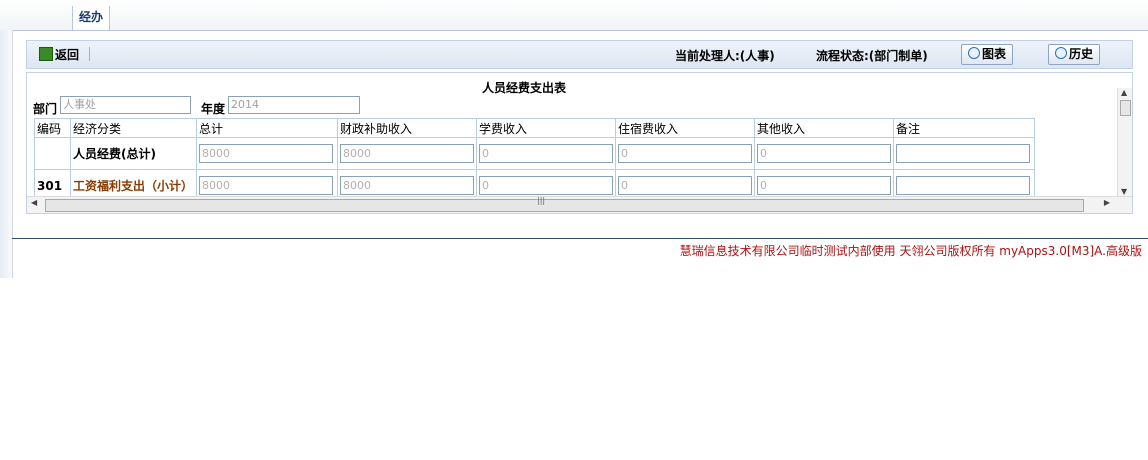  I want to click on table-header-row: 编码 经济分类 总计 财政补助收入 学费收入 住宿费收入 其他收入 备注, so click(534, 128).